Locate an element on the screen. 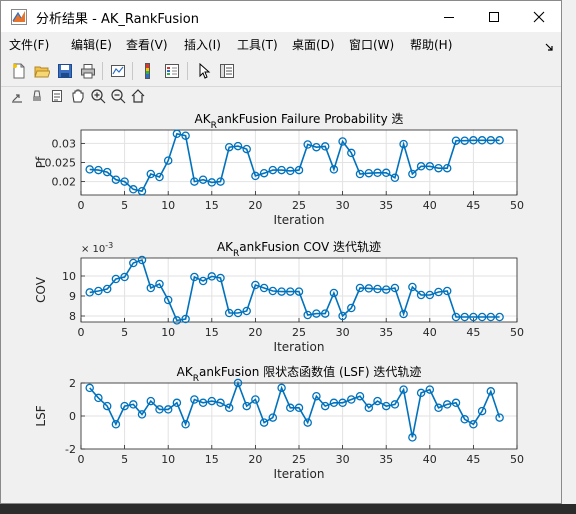  property-inspector-button is located at coordinates (227, 71).